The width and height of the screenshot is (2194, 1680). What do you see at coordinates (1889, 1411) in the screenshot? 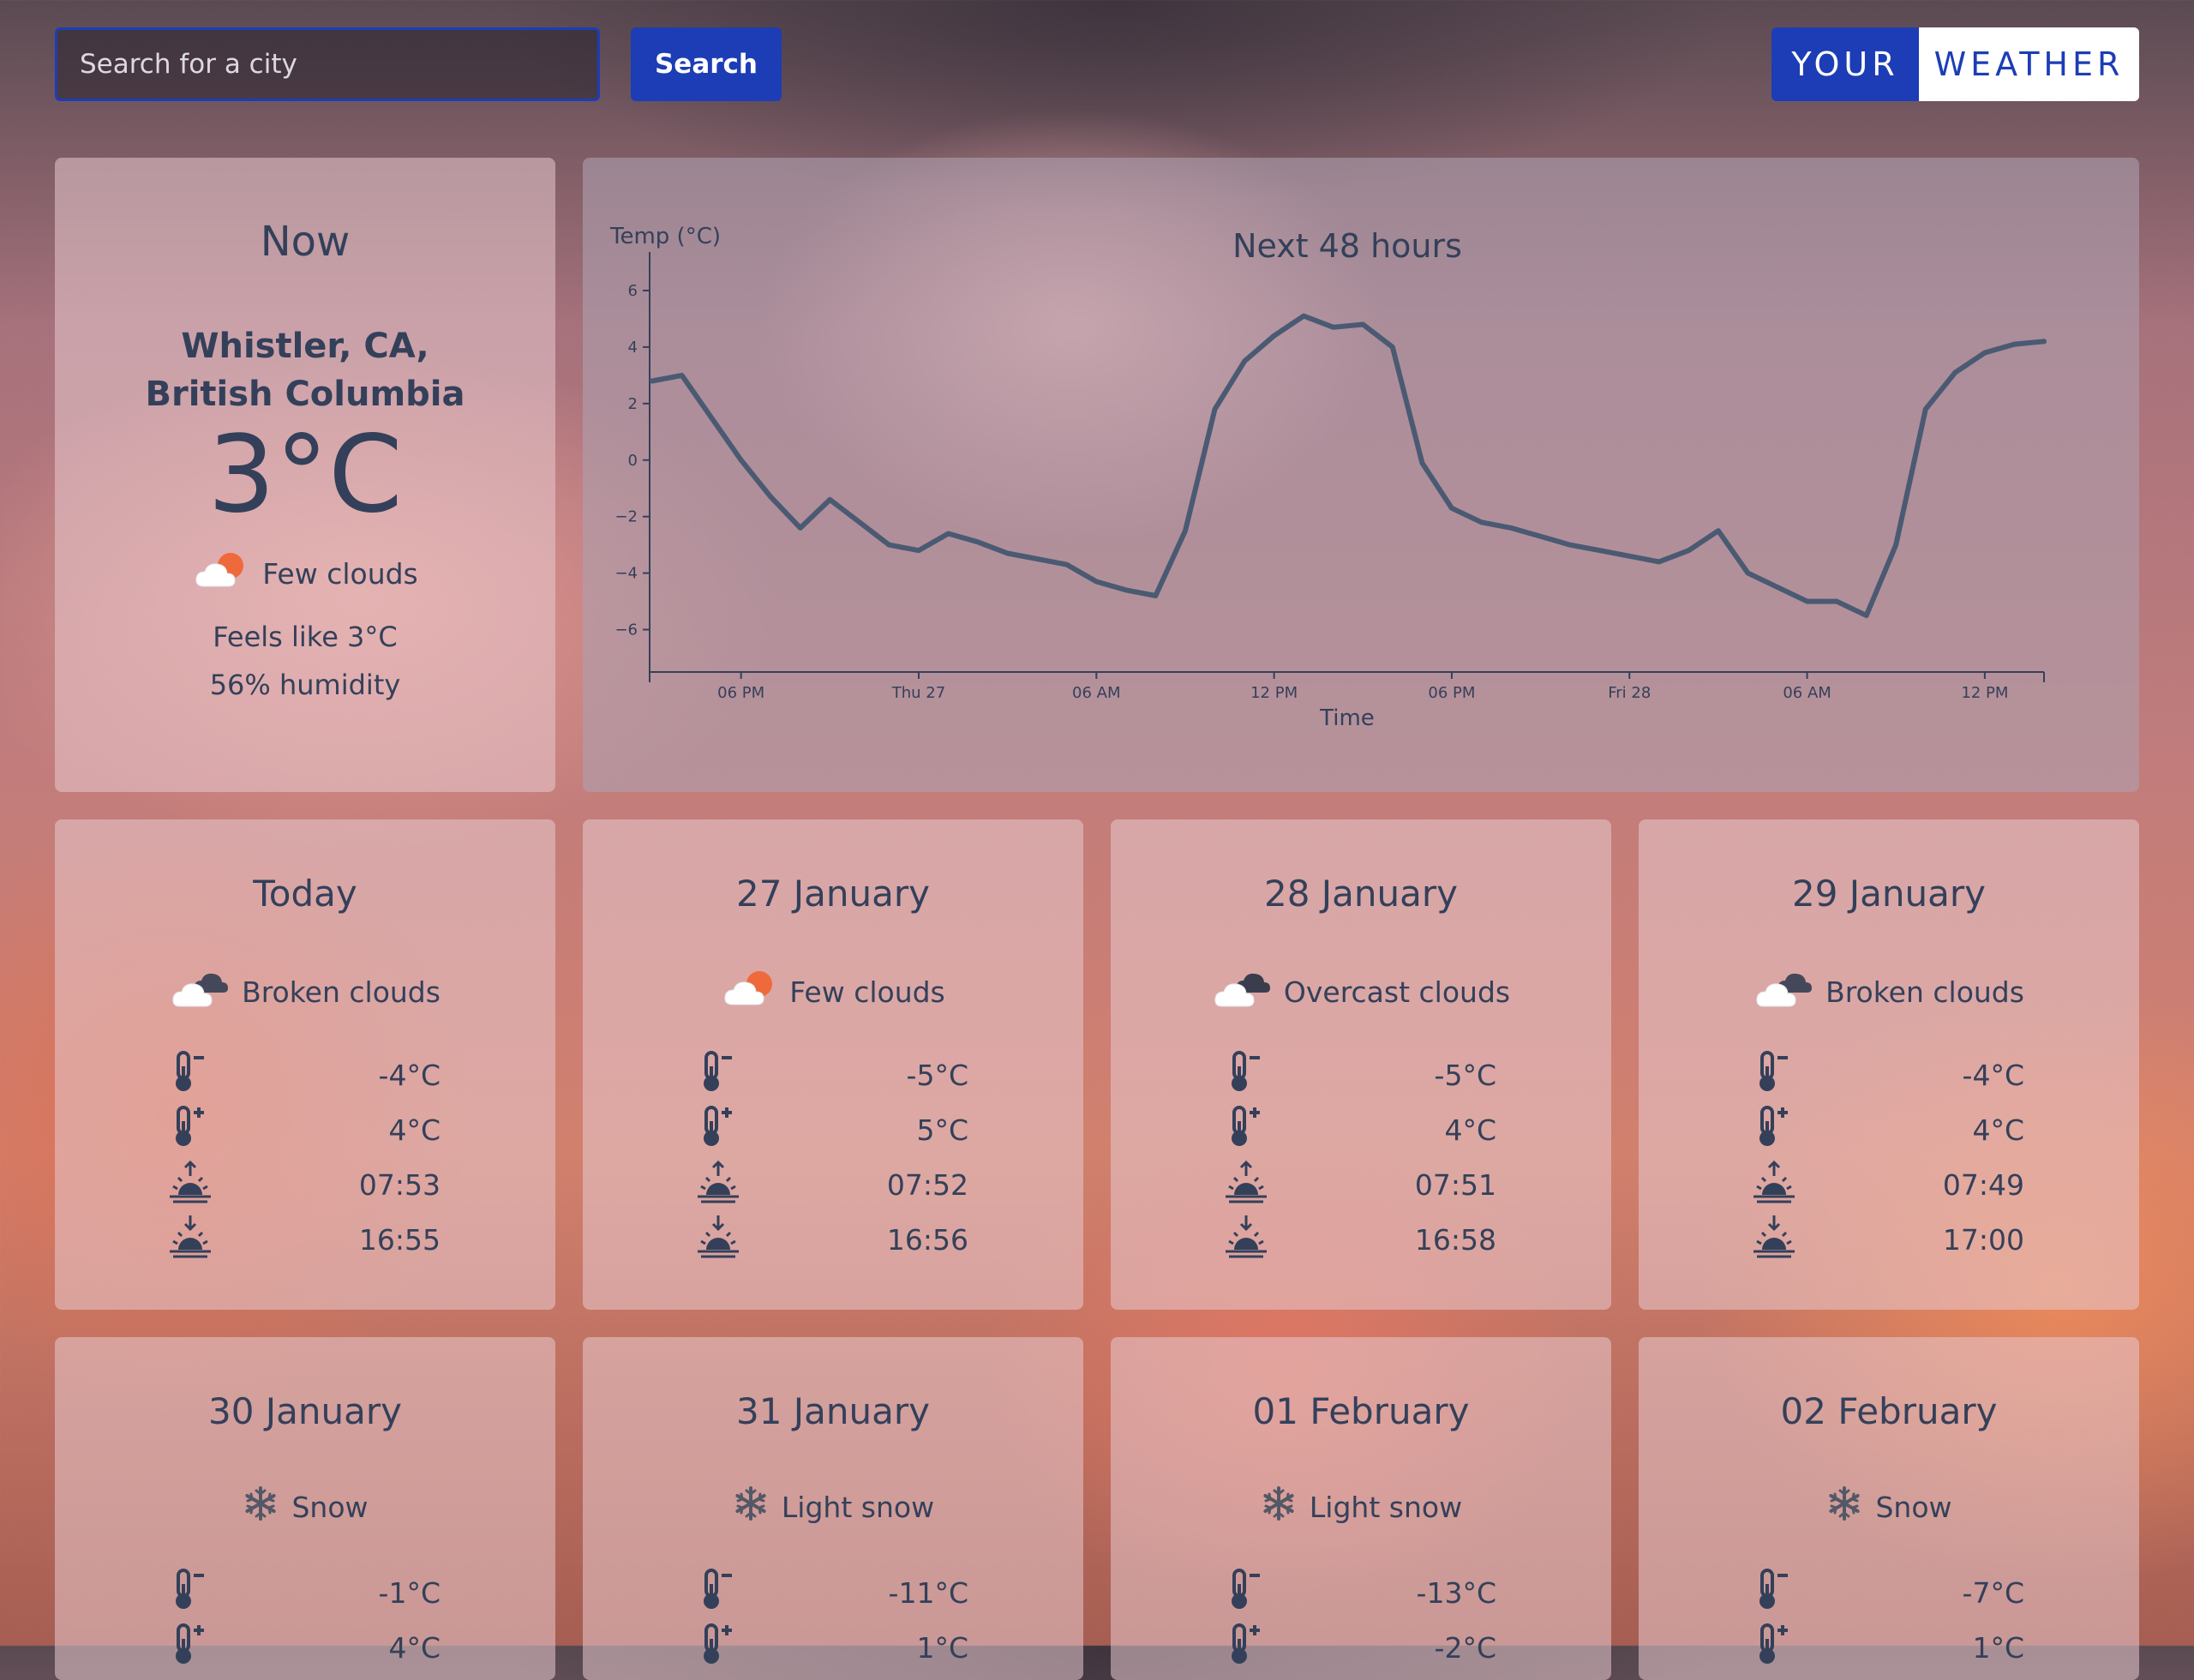
I see `day-title: 02 February` at bounding box center [1889, 1411].